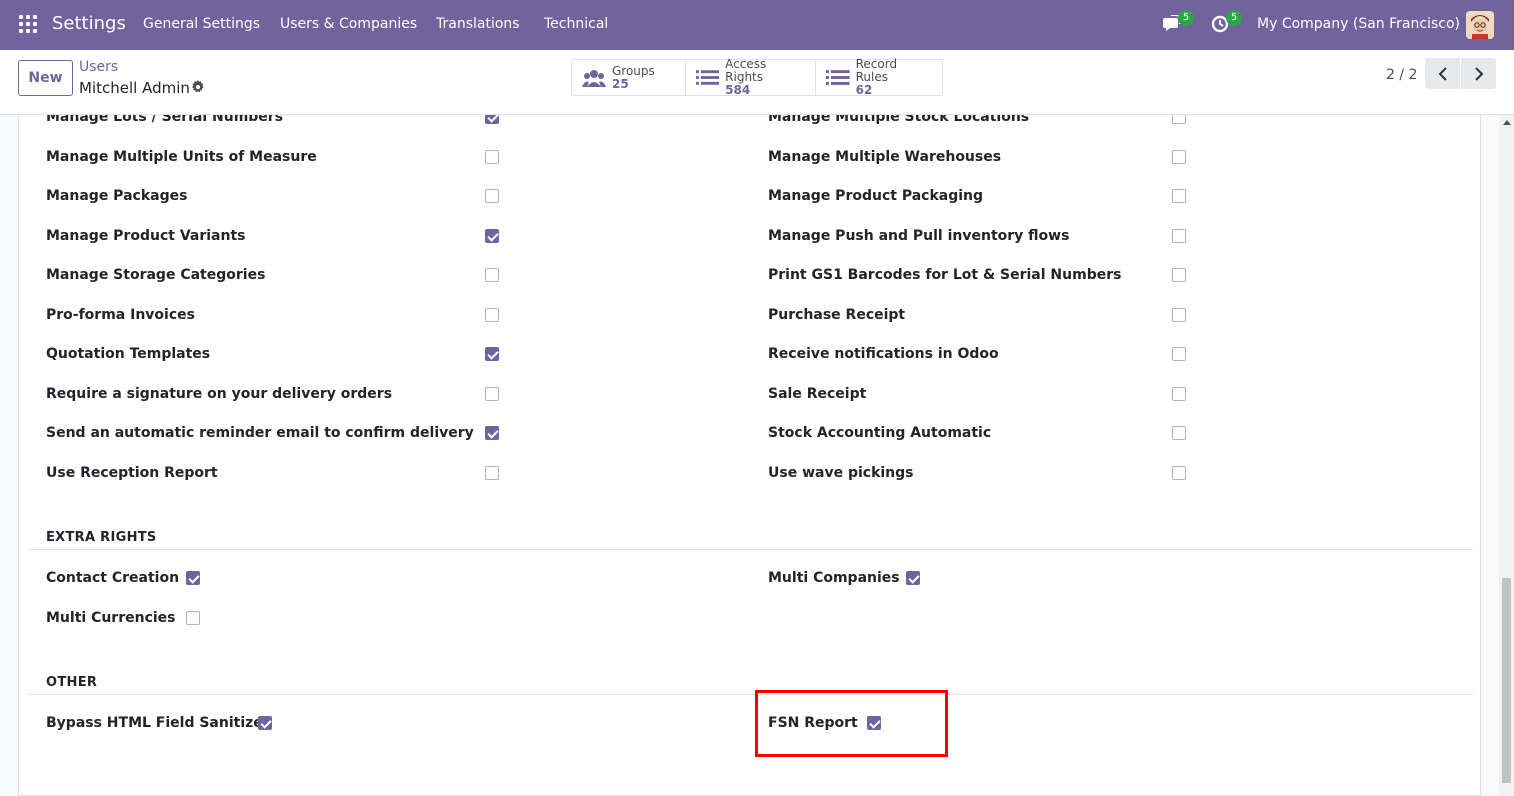 This screenshot has width=1514, height=796. What do you see at coordinates (28, 24) in the screenshot?
I see `apps-menu-icon` at bounding box center [28, 24].